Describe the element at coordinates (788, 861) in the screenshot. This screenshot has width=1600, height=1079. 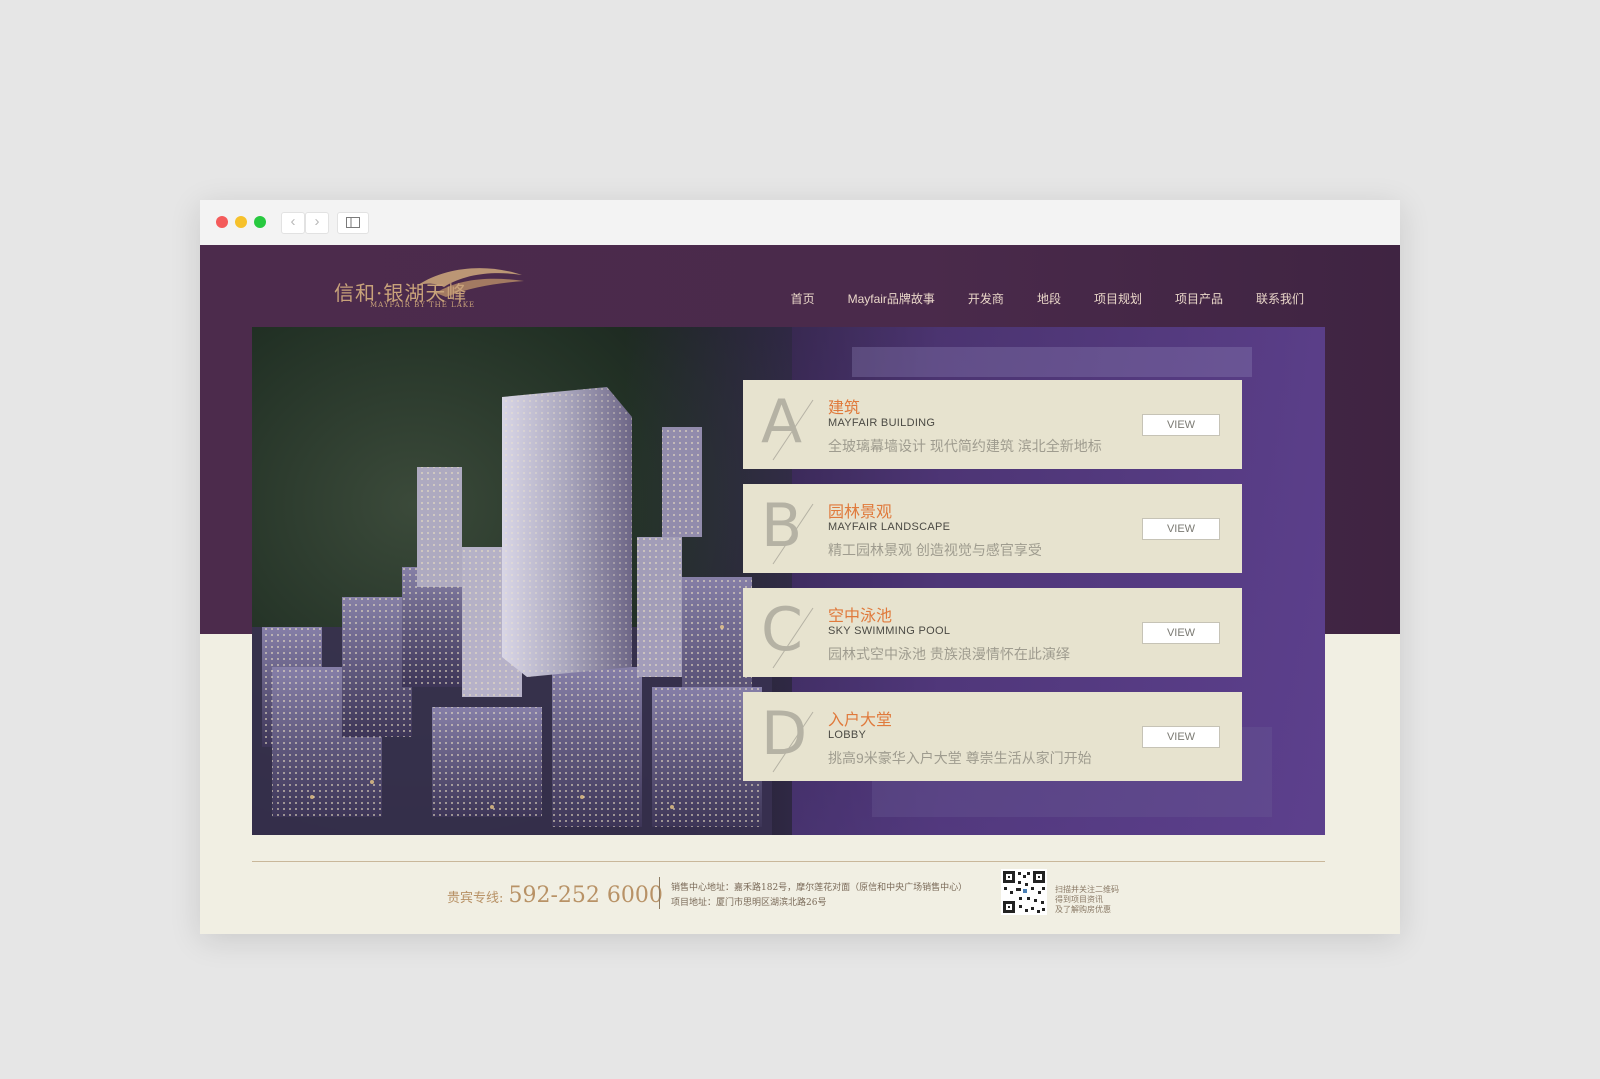
I see `footer-divider-line` at that location.